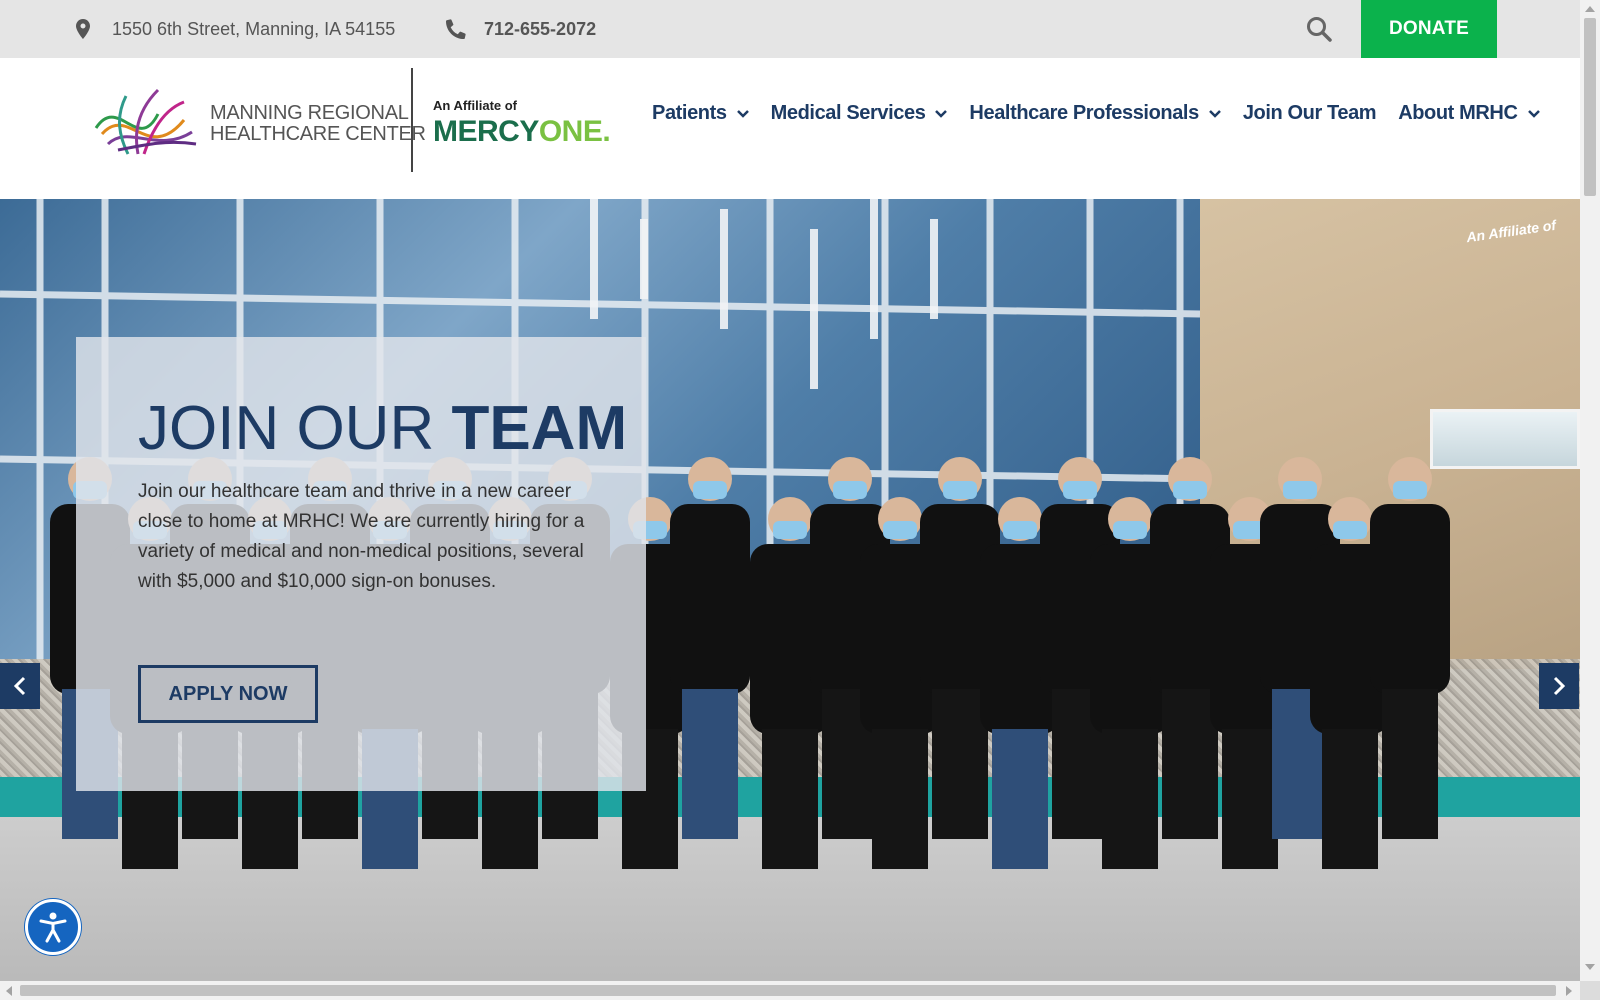 Image resolution: width=1600 pixels, height=1000 pixels. Describe the element at coordinates (540, 28) in the screenshot. I see `phone-text: 712-655-2072` at that location.